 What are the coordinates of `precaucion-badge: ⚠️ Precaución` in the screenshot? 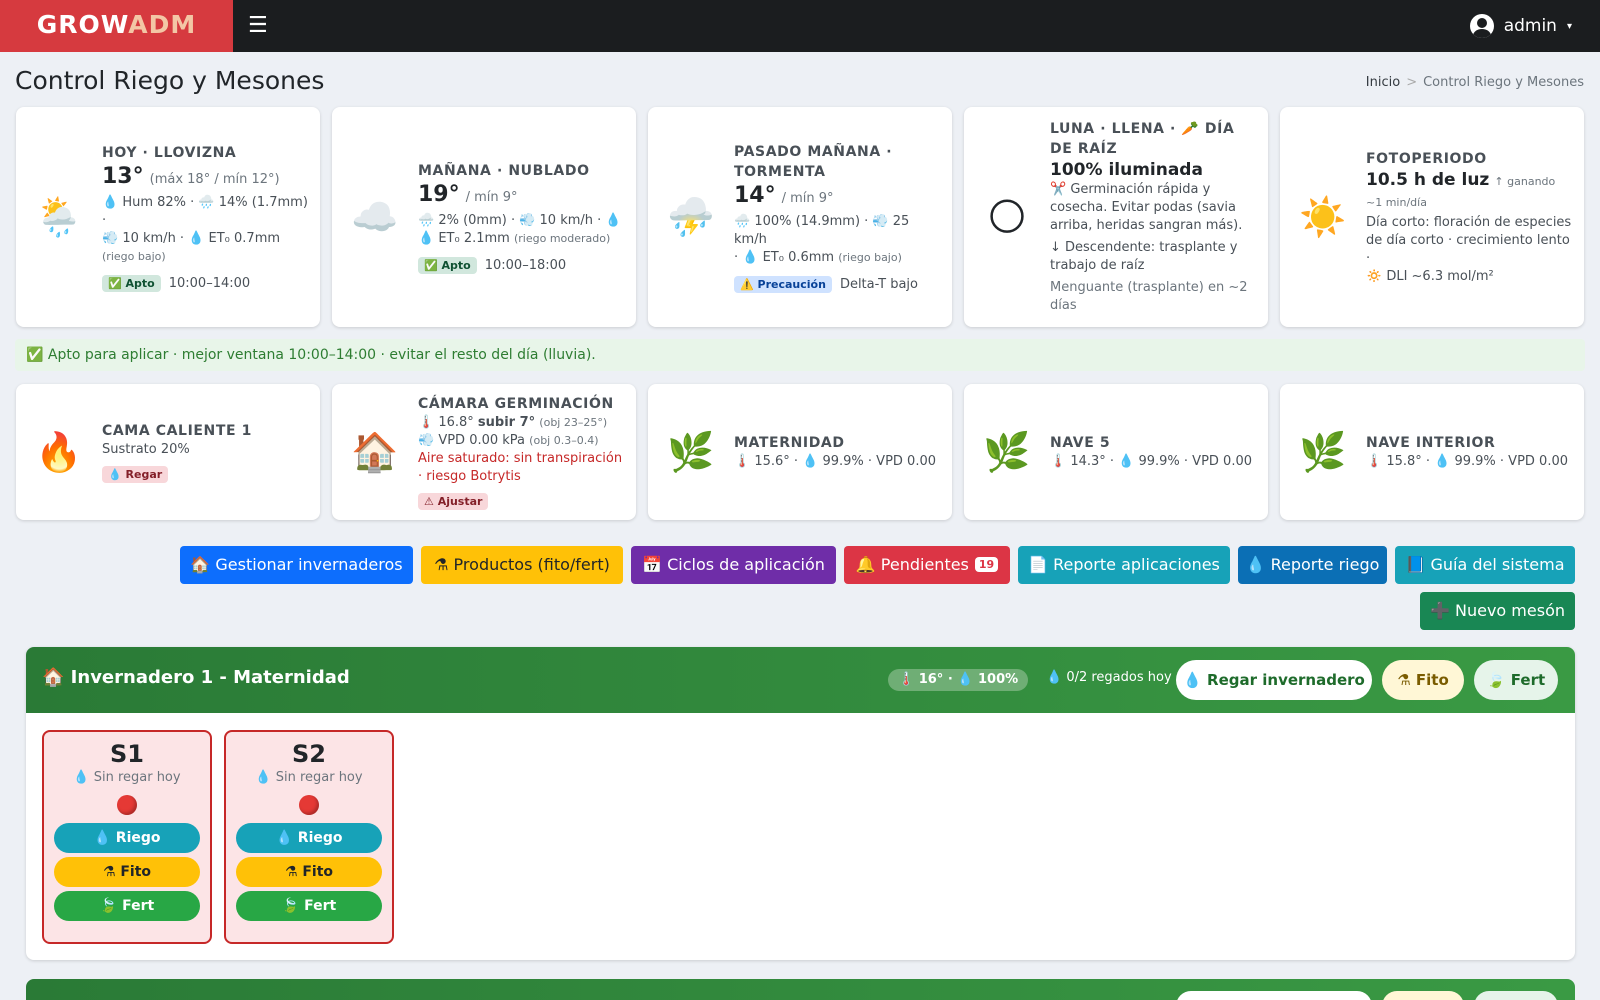 It's located at (783, 284).